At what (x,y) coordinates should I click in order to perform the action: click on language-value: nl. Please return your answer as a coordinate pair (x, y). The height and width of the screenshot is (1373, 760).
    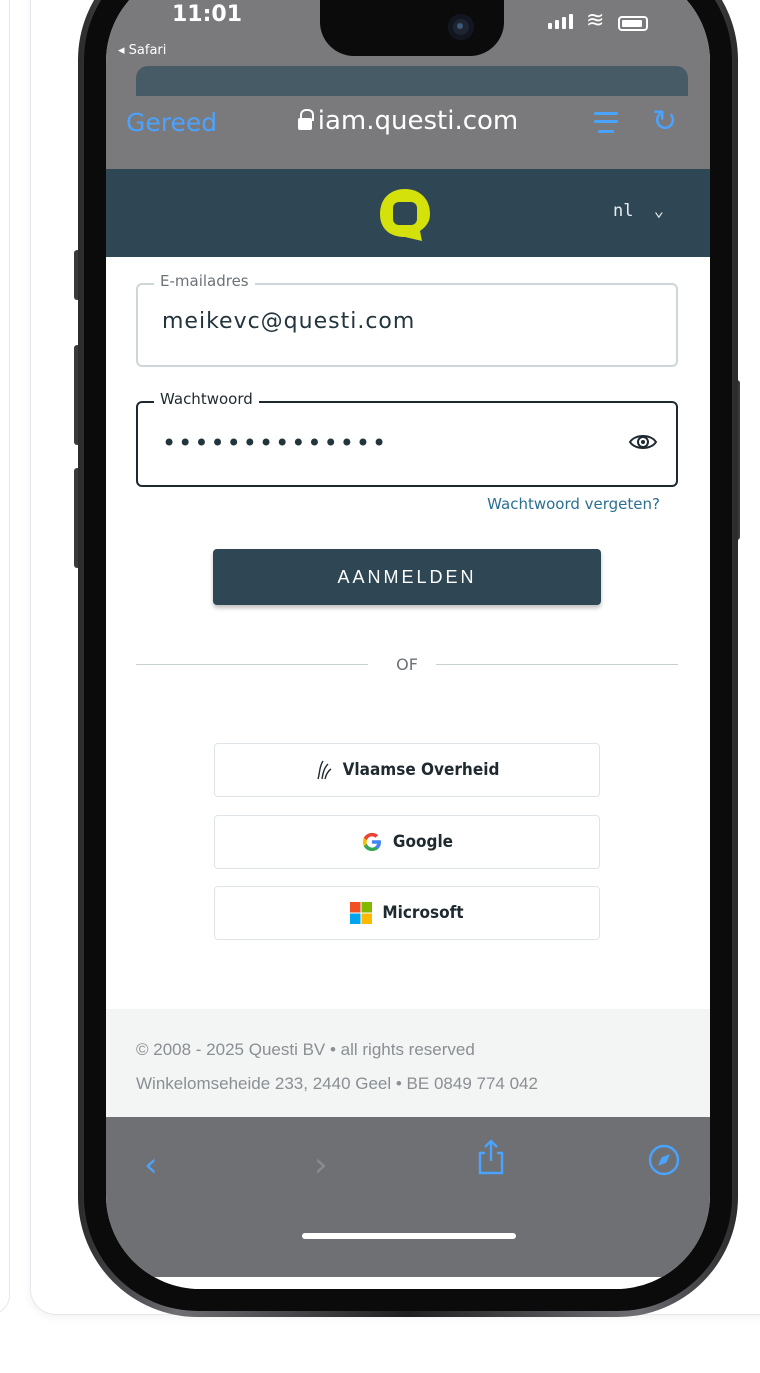
    Looking at the image, I should click on (623, 211).